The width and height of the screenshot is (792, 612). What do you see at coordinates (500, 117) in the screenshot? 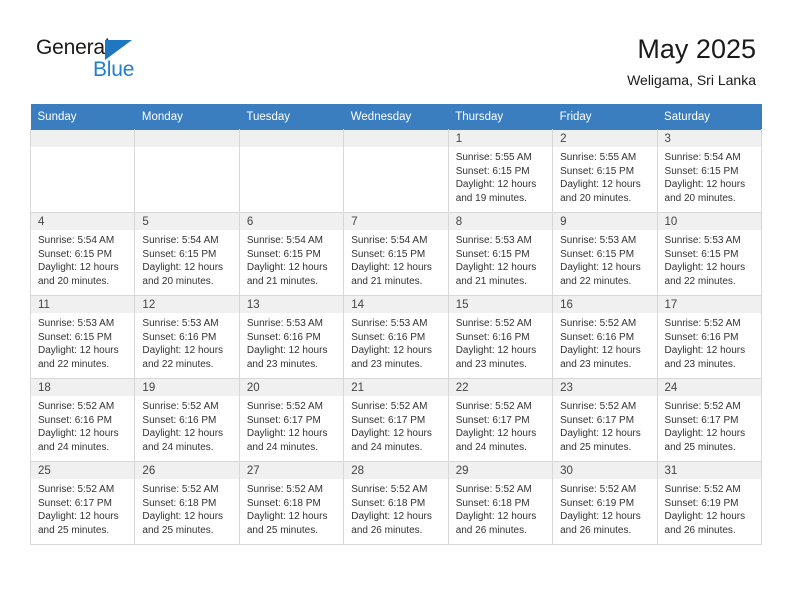
I see `weekday-header-thursday: Thursday` at bounding box center [500, 117].